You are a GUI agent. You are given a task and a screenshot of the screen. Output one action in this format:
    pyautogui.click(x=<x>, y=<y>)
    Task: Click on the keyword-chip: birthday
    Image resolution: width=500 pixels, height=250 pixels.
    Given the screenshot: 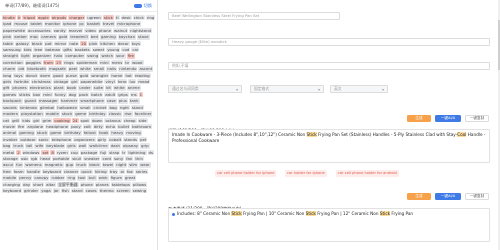 What is the action you would take?
    pyautogui.click(x=72, y=133)
    